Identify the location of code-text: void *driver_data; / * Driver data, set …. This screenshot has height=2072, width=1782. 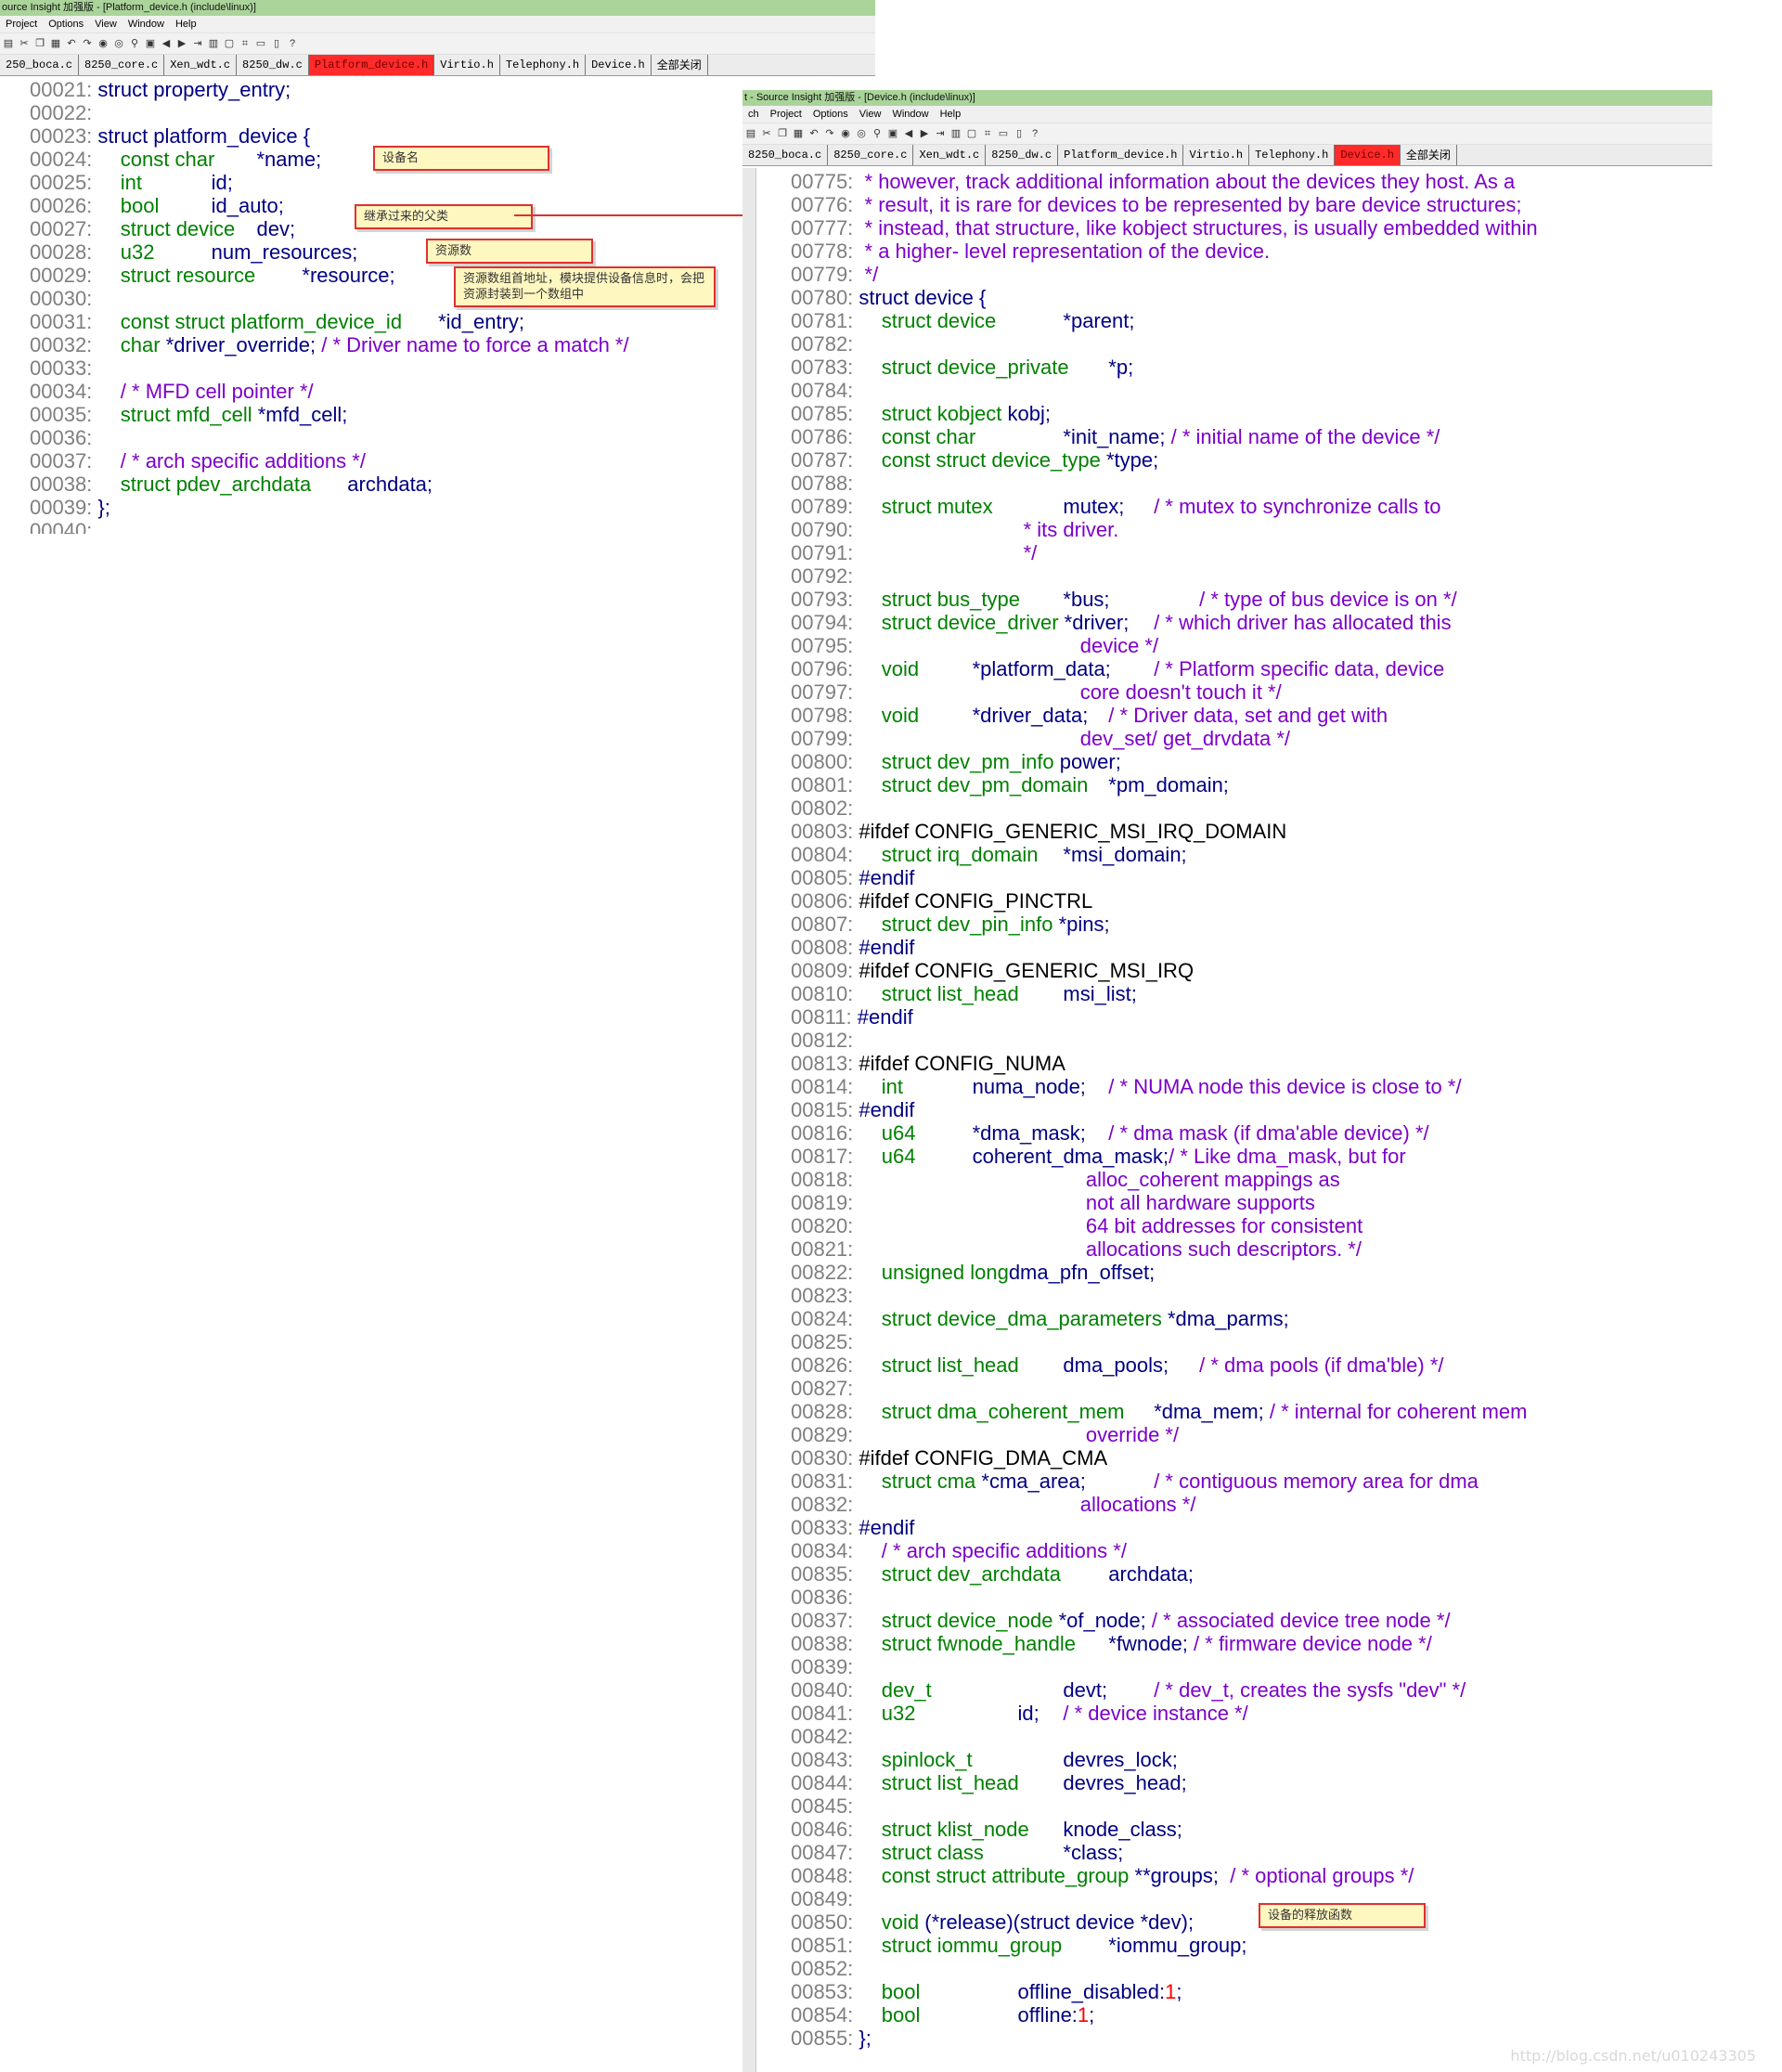
(1134, 716).